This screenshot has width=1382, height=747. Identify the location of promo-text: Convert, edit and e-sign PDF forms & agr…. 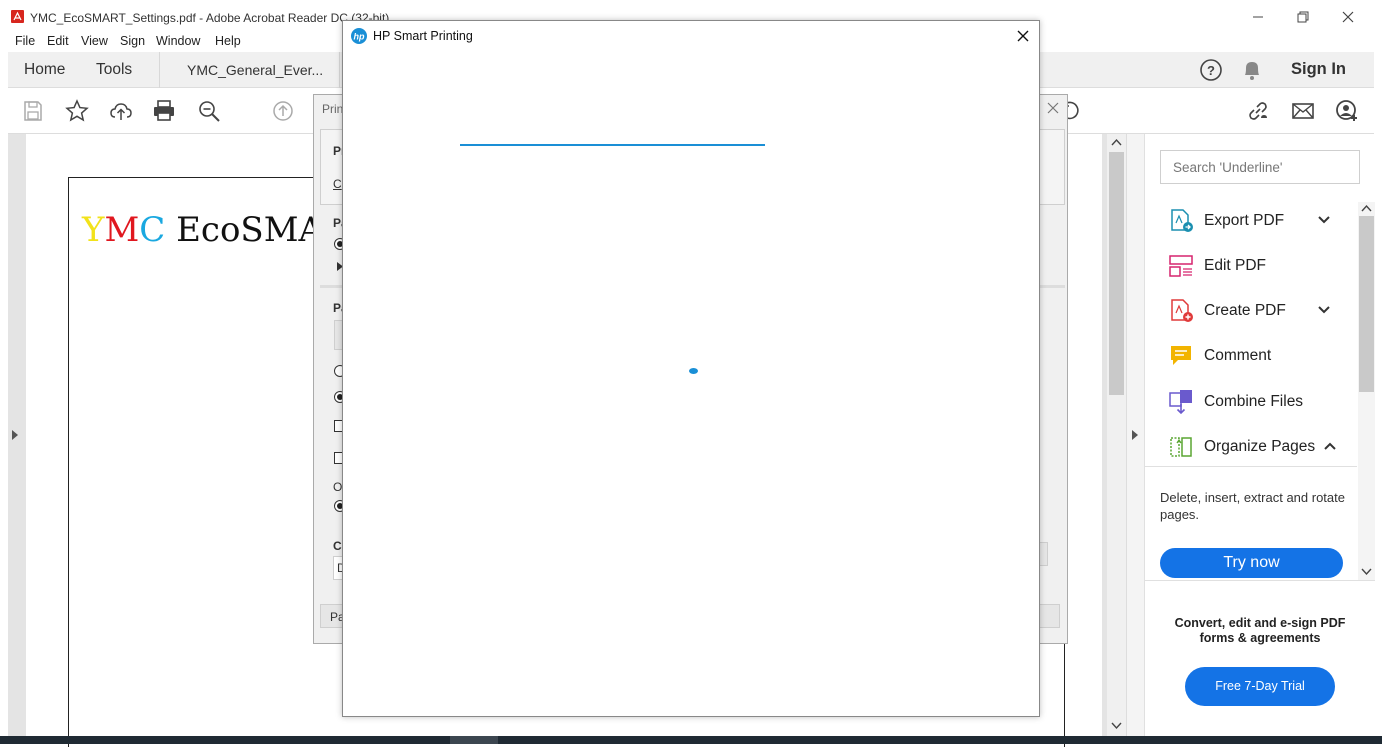
(1260, 630).